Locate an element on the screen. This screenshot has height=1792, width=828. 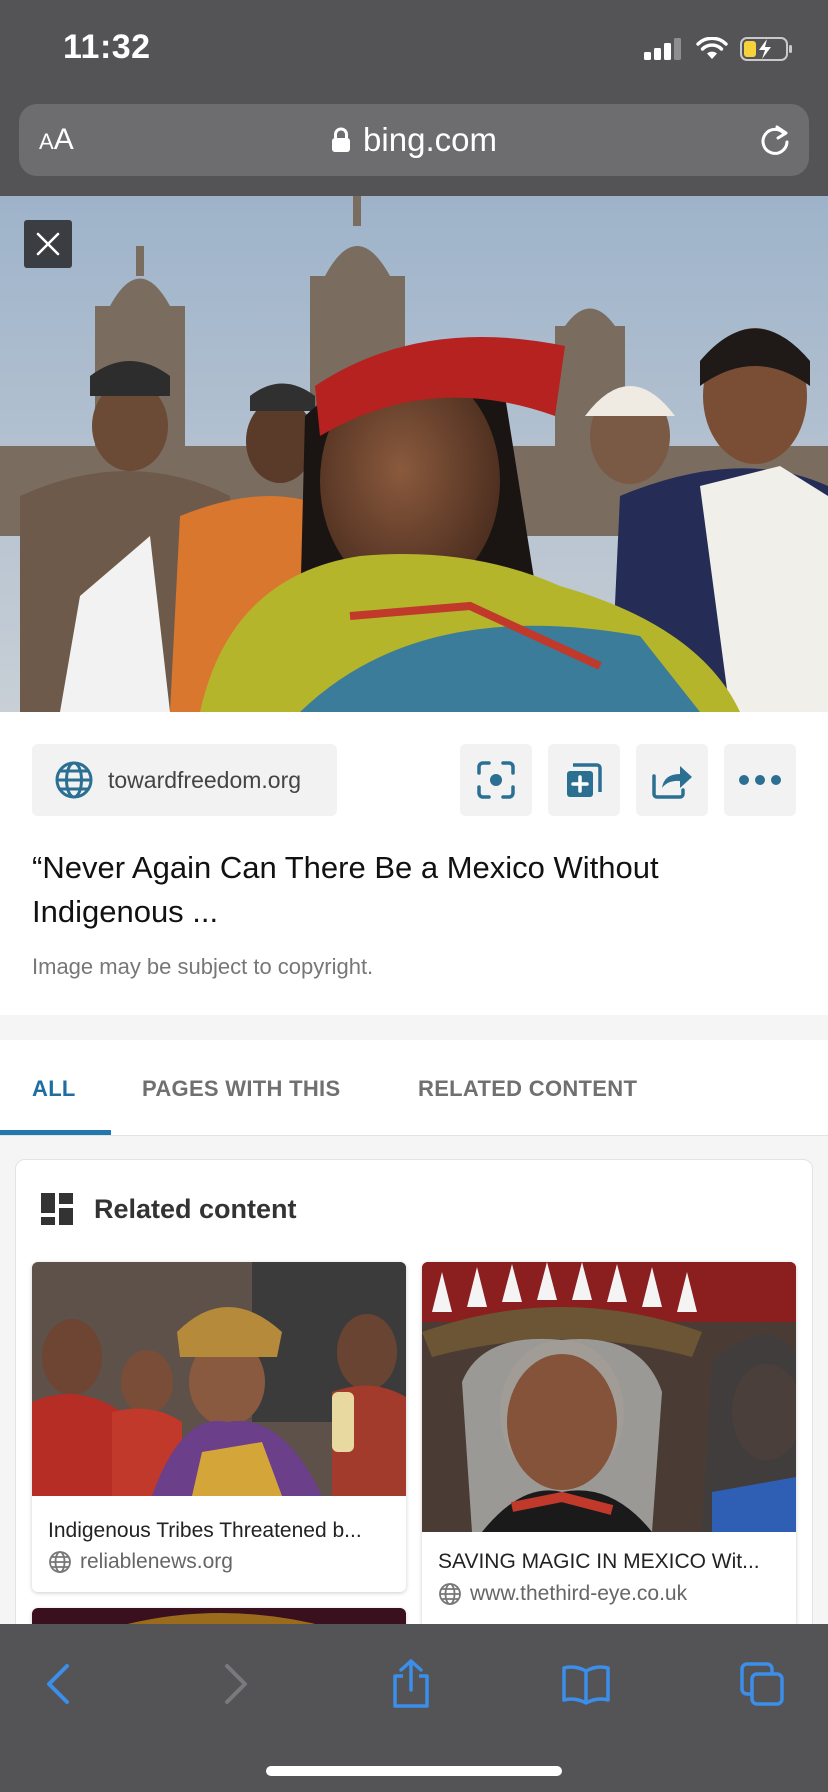
related-card-domain: www.thethird-eye.co.uk is located at coordinates (579, 1593).